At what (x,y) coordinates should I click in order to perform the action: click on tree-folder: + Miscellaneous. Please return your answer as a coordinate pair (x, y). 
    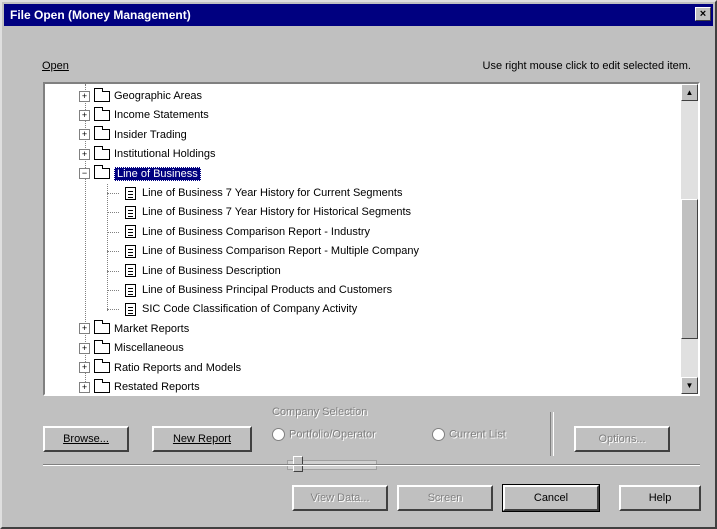
    Looking at the image, I should click on (131, 348).